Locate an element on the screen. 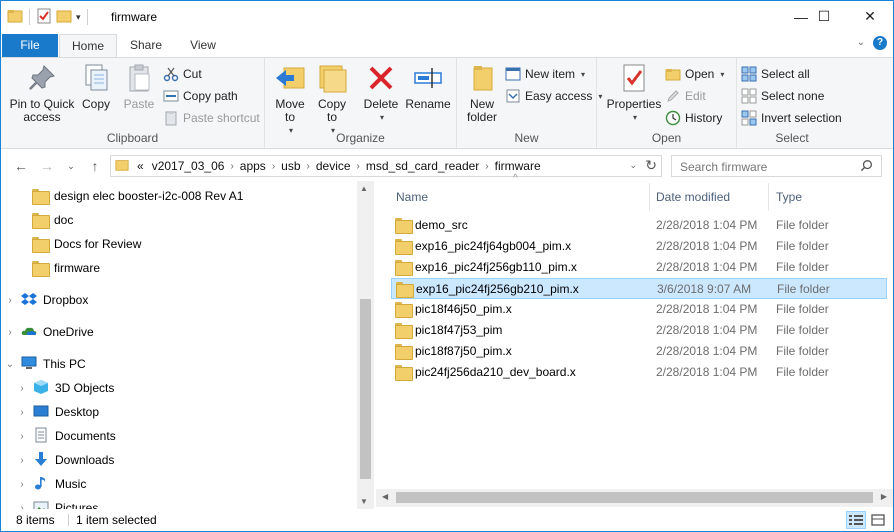 The image size is (894, 532). properties-checkmark-icon is located at coordinates (44, 17).